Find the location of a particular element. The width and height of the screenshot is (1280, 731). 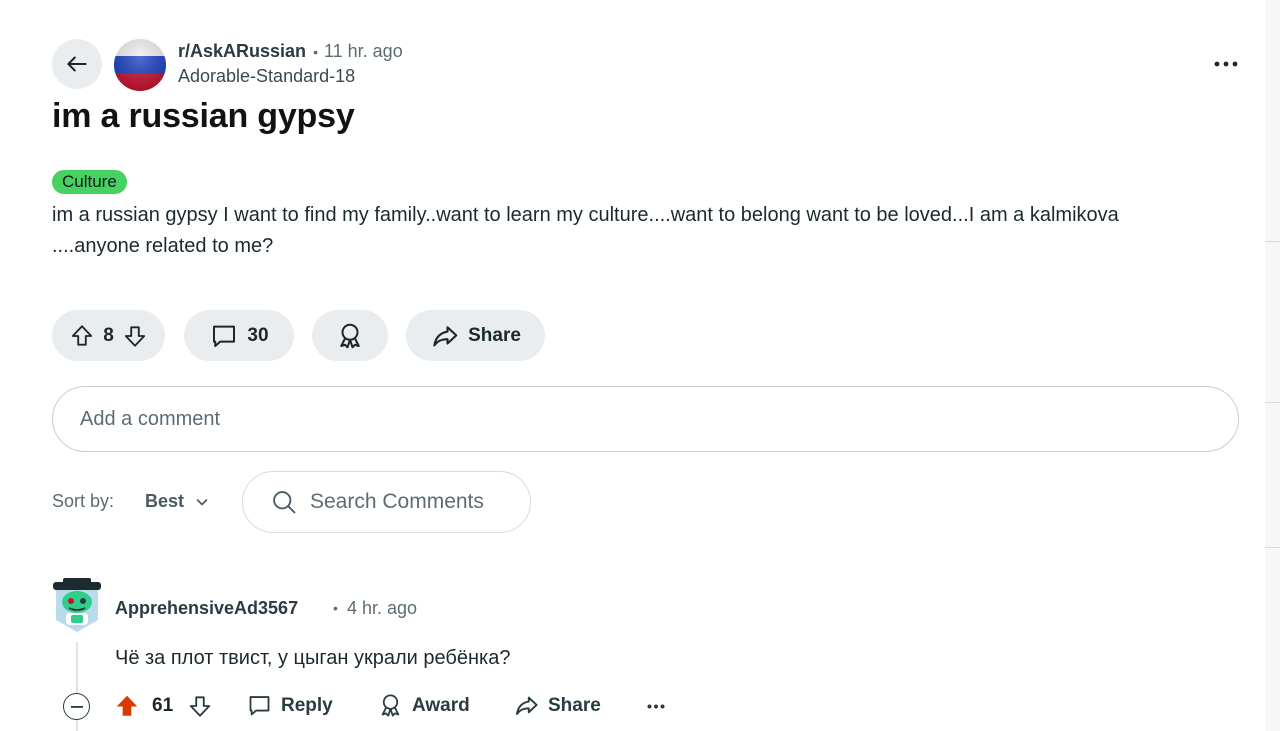

comments-count: 30 is located at coordinates (258, 335).